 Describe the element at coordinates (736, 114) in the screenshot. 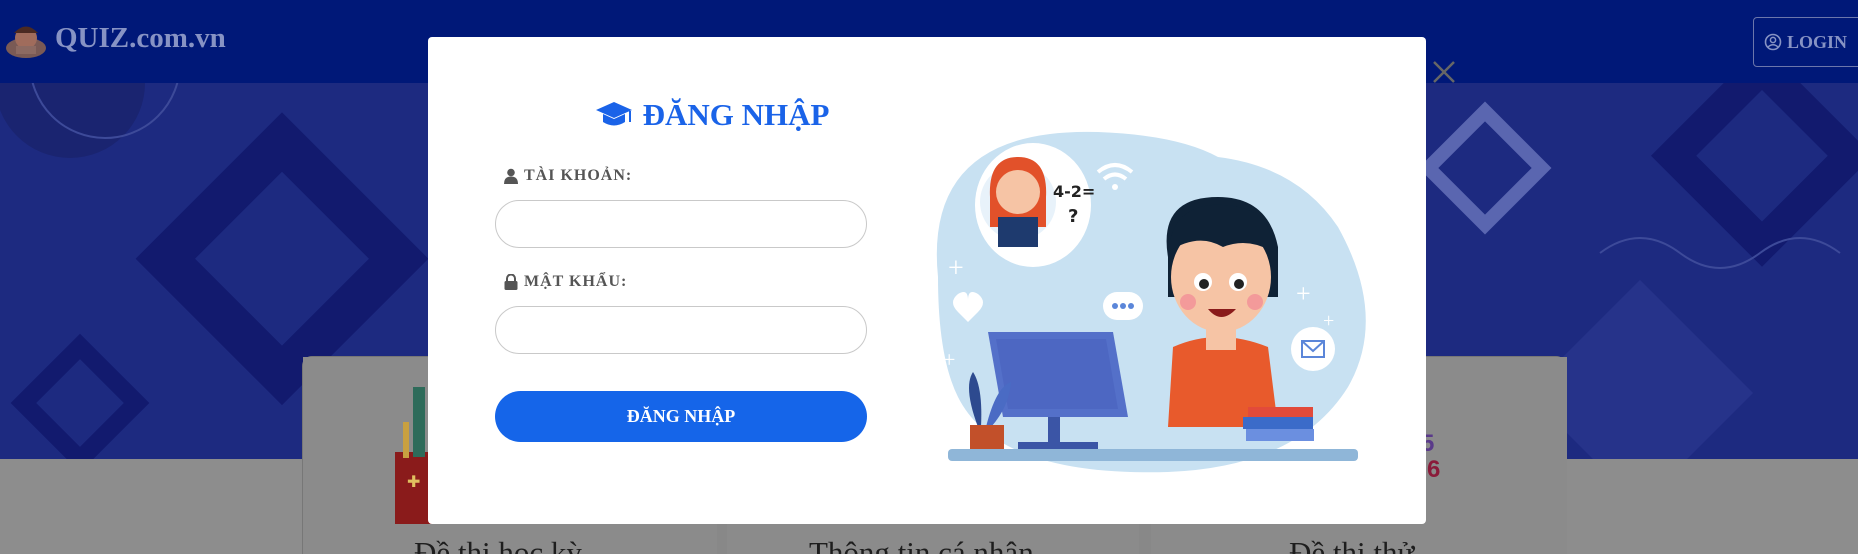

I see `modal-title-text: ĐĂNG NHẬP` at that location.